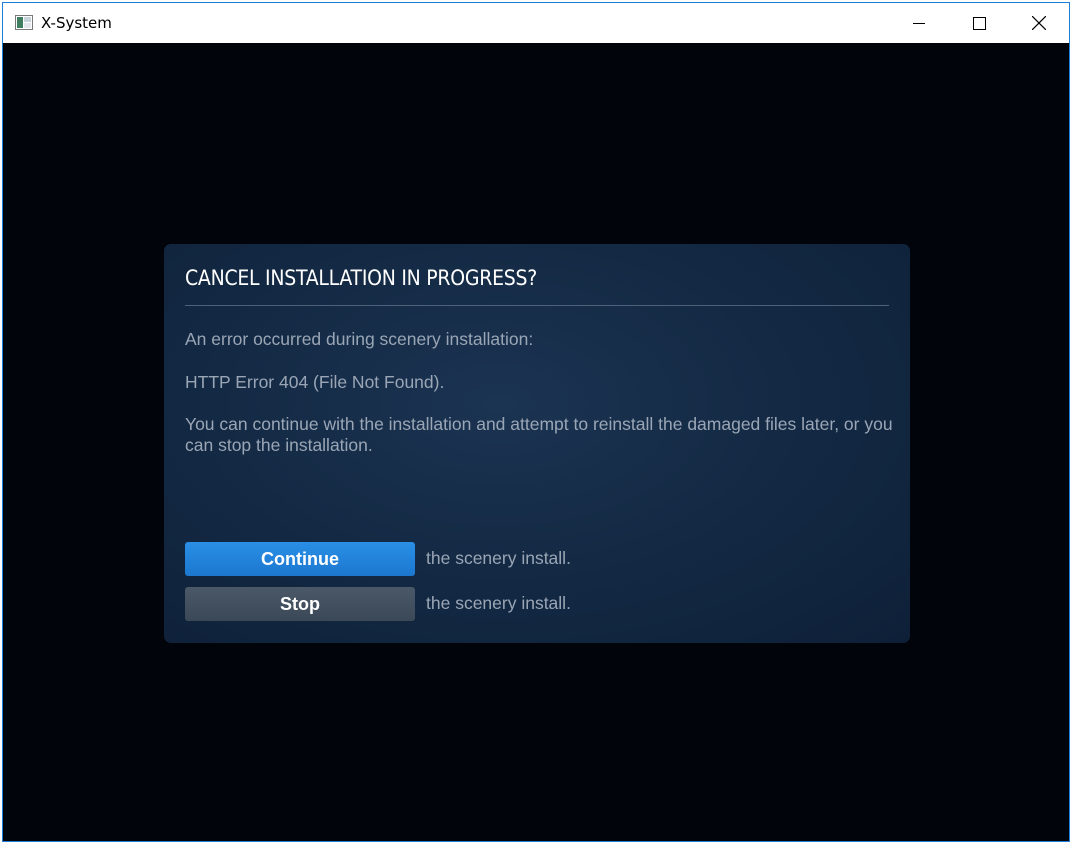 Image resolution: width=1076 pixels, height=848 pixels. Describe the element at coordinates (498, 558) in the screenshot. I see `continue-description: the scenery install.` at that location.